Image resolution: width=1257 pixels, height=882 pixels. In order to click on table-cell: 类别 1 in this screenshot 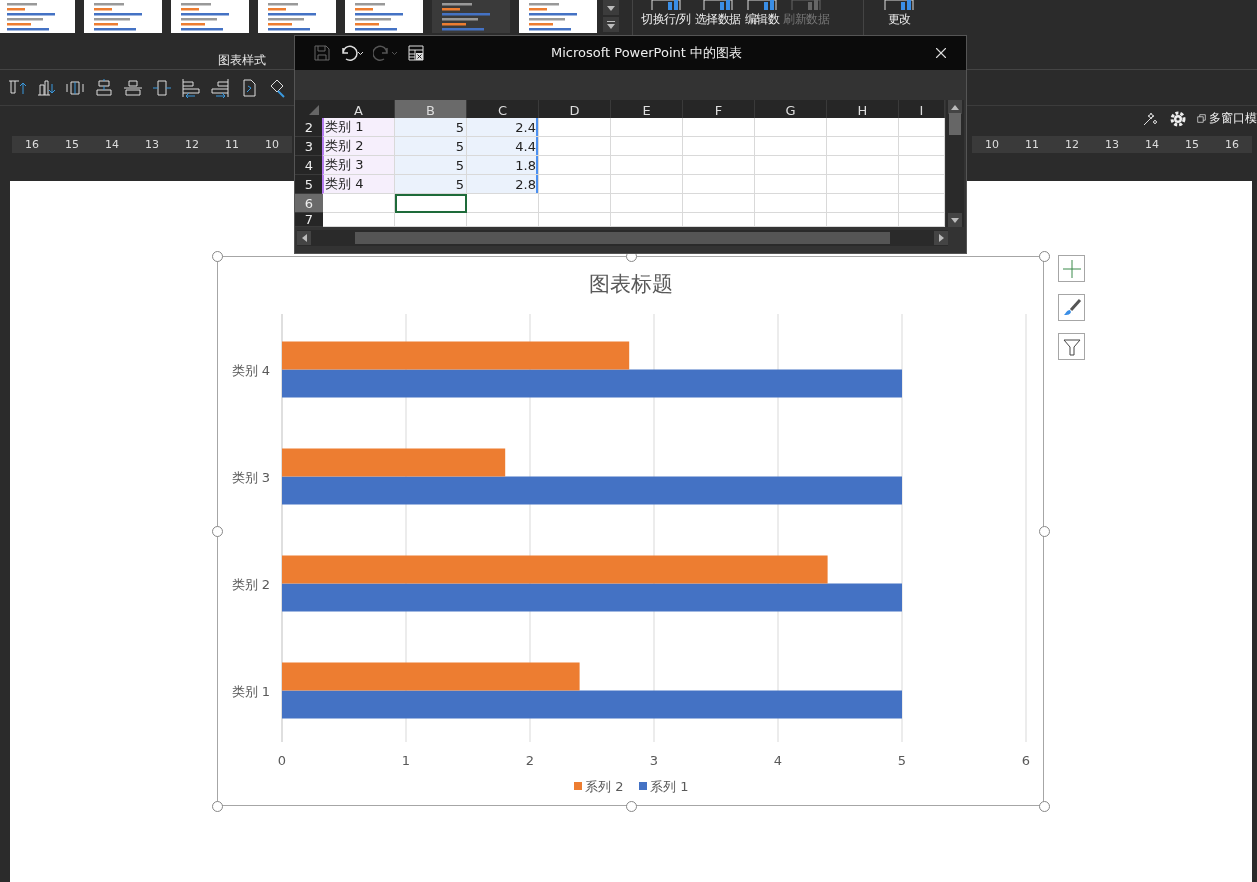, I will do `click(359, 127)`.